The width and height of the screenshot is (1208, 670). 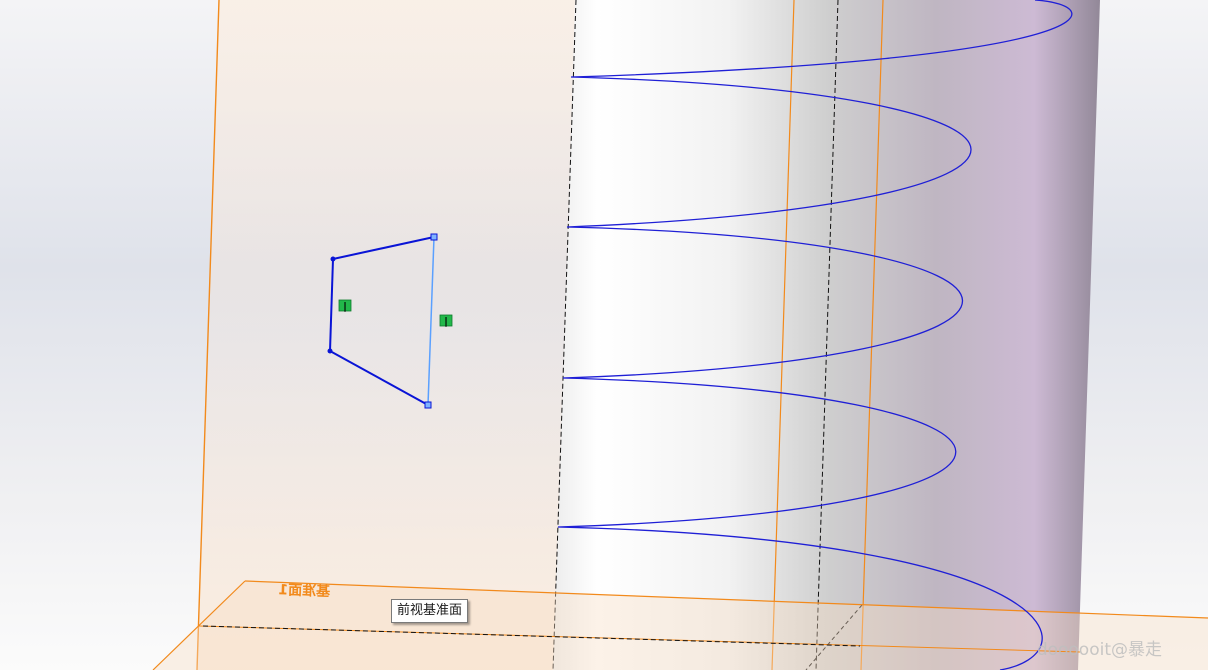 I want to click on watermark: doooooit@暴走, so click(x=1099, y=650).